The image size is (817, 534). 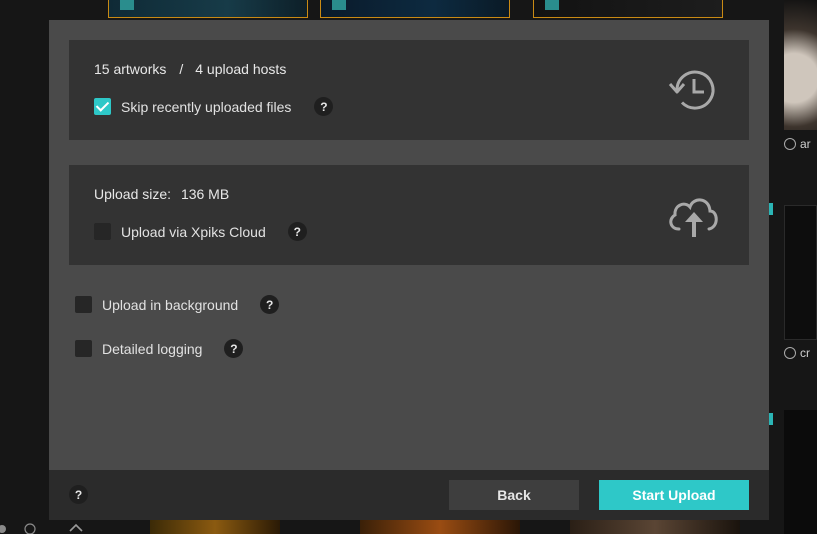 I want to click on history-icon, so click(x=691, y=90).